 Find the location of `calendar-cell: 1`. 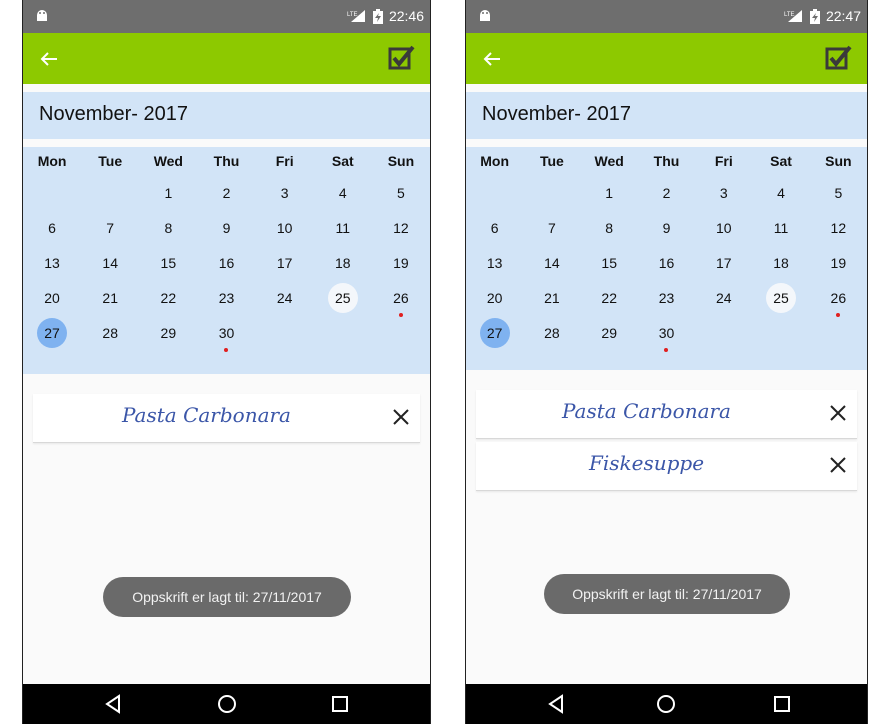

calendar-cell: 1 is located at coordinates (609, 193).